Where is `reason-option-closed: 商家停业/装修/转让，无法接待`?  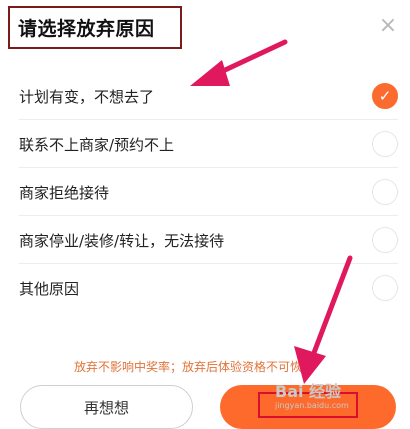
reason-option-closed: 商家停业/装修/转让，无法接待 is located at coordinates (205, 240).